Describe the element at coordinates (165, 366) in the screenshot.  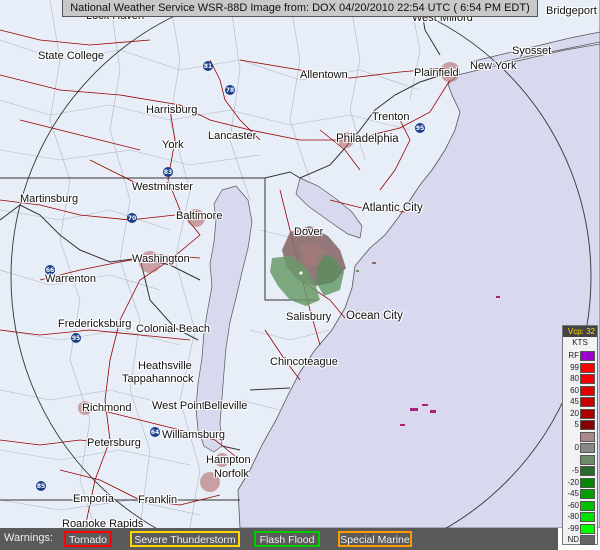
I see `city-label-heathsville: Heathsville` at that location.